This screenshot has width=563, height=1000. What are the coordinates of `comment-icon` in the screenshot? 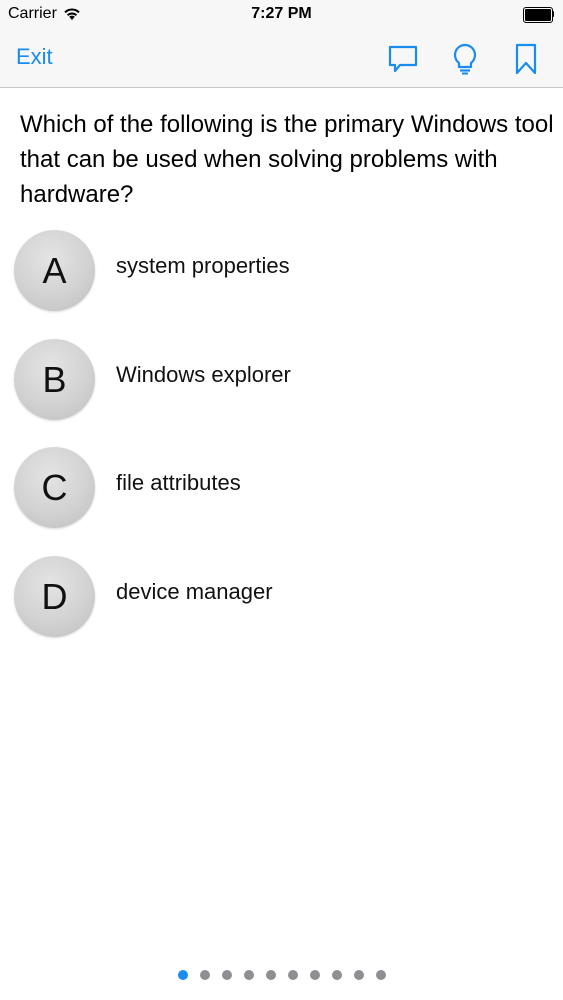 It's located at (403, 59).